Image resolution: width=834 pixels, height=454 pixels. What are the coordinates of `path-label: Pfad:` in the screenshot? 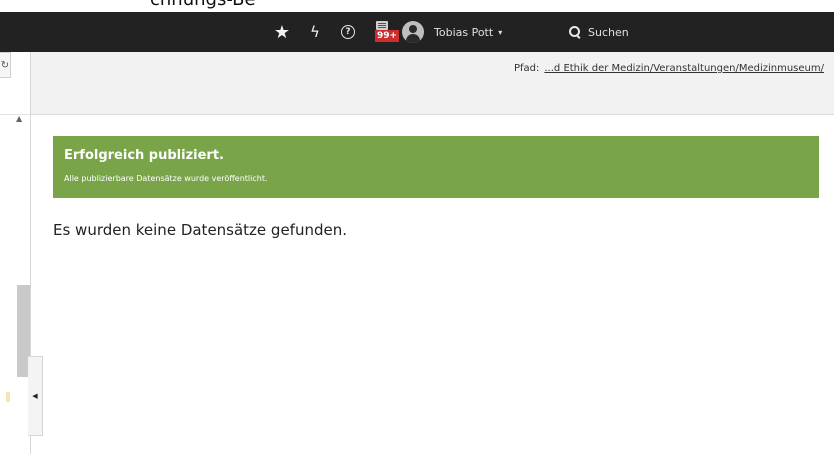 It's located at (526, 68).